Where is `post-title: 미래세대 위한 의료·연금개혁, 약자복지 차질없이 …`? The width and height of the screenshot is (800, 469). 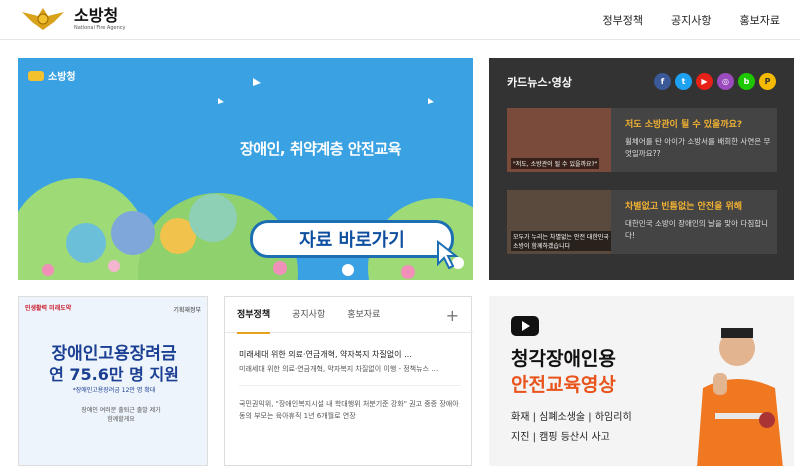
post-title: 미래세대 위한 의료·연금개혁, 약자복지 차질없이 … is located at coordinates (325, 354).